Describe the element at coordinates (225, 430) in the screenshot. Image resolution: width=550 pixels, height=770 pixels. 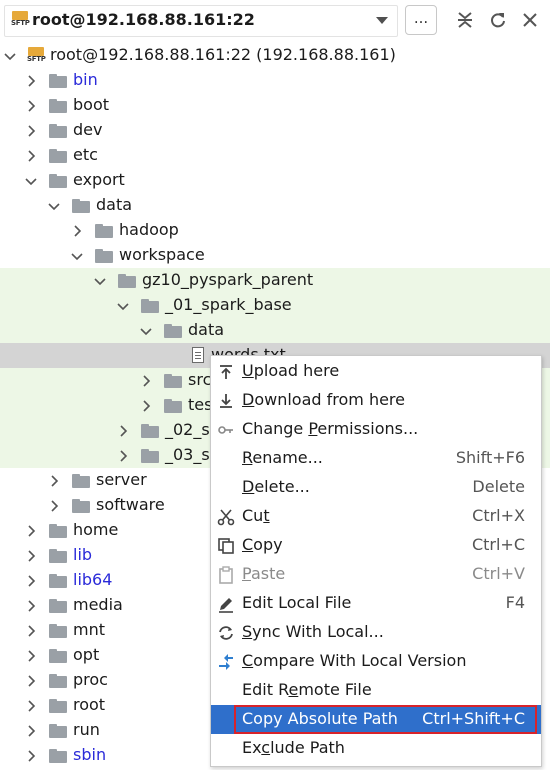
I see `key-icon` at that location.